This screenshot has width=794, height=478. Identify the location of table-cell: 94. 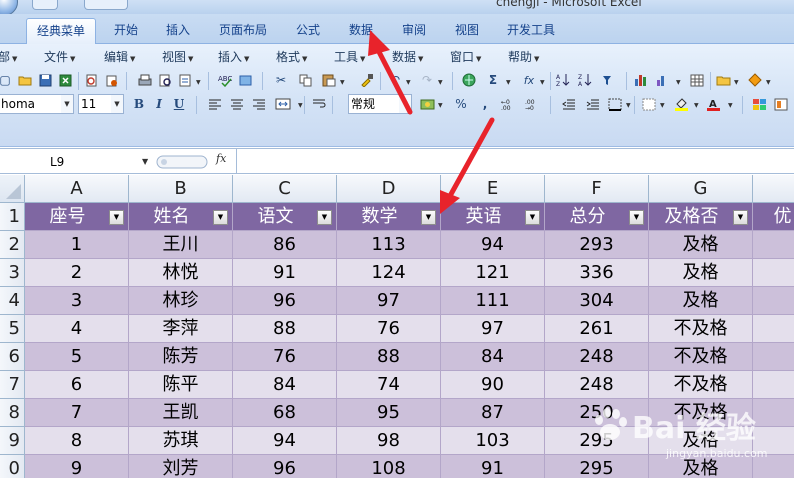
(493, 245).